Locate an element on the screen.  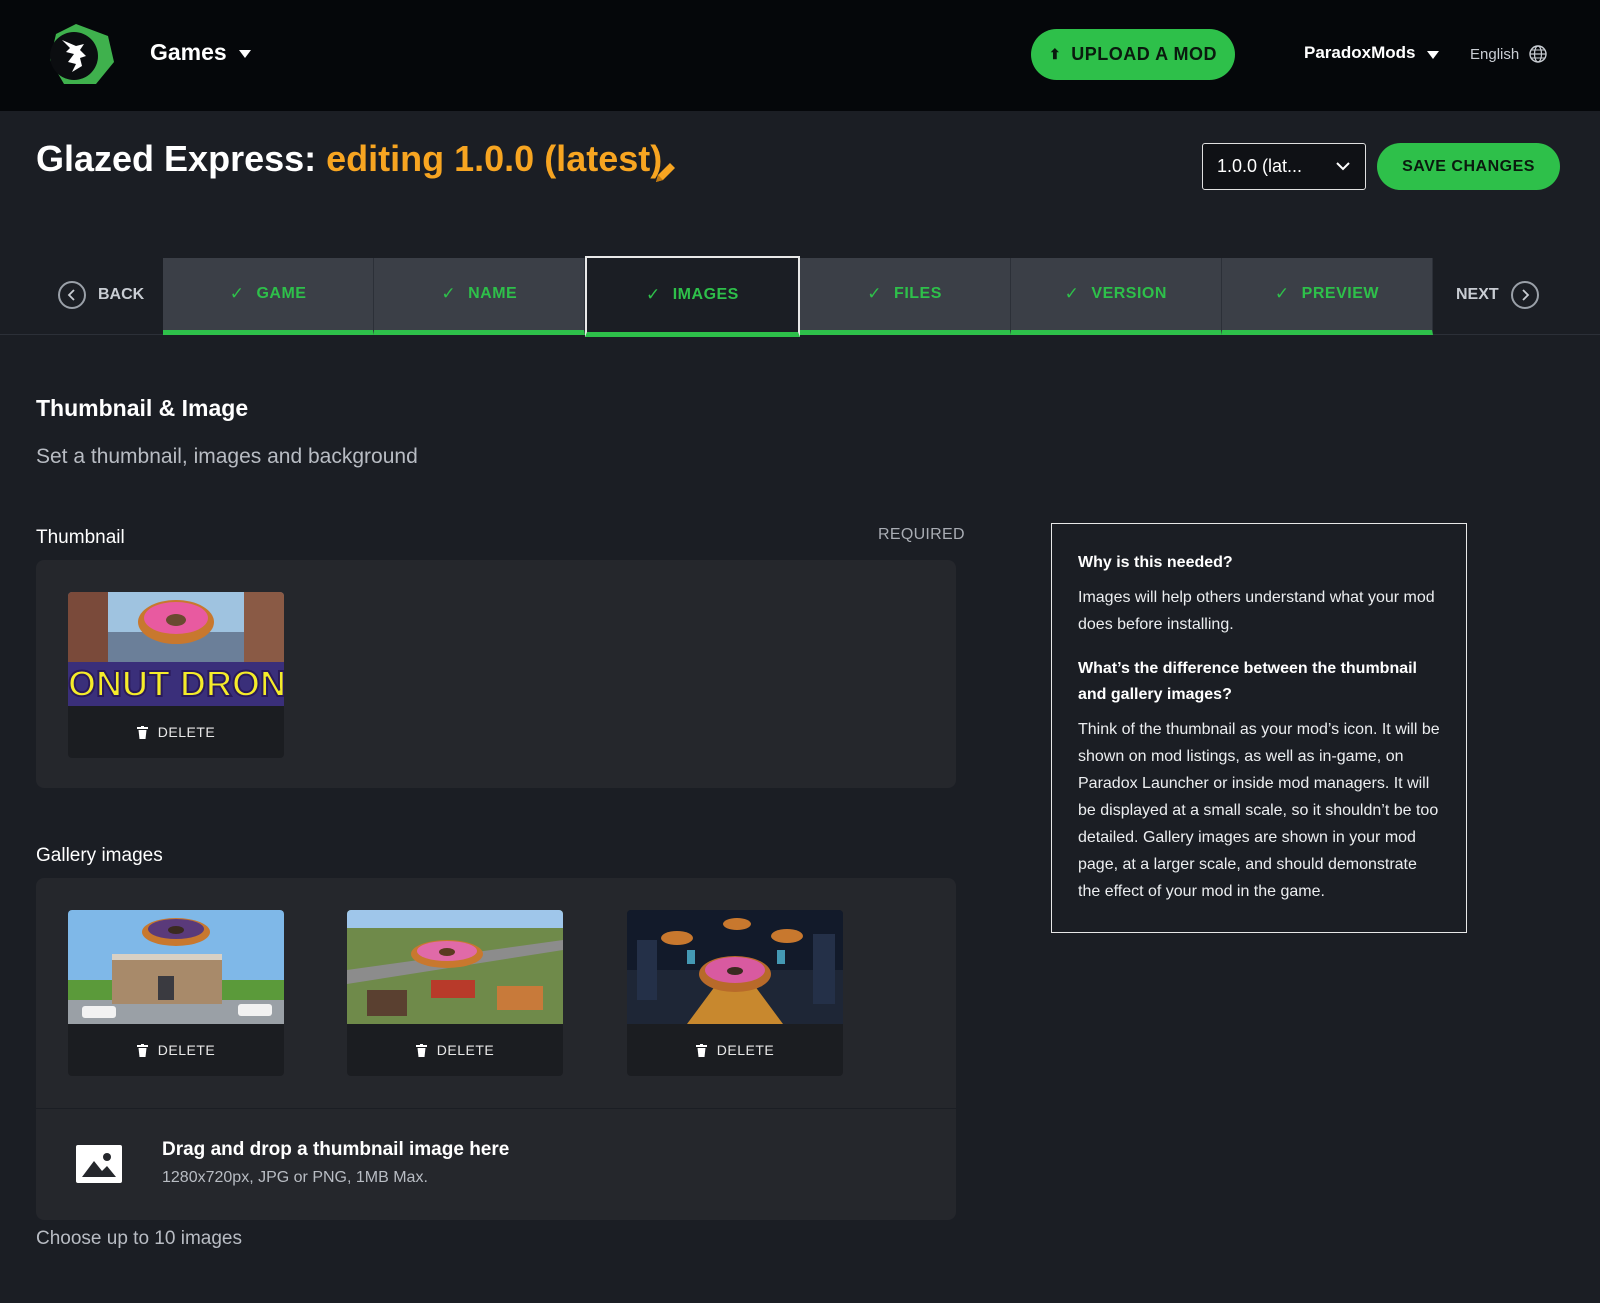
back-button: BACK is located at coordinates (101, 295).